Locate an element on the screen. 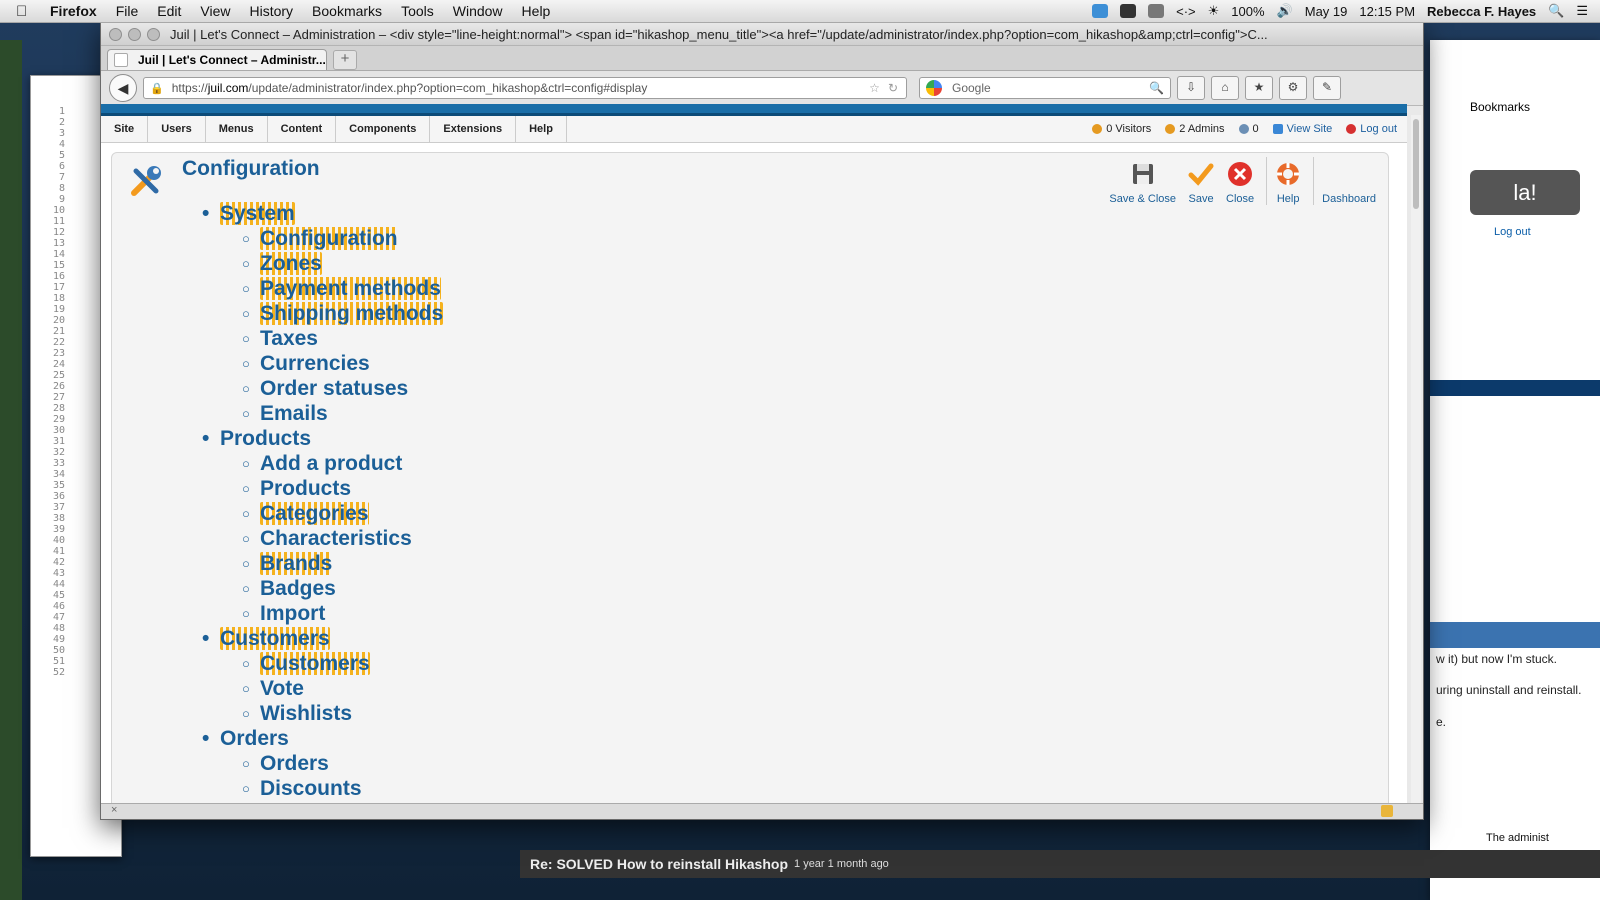 Image resolution: width=1600 pixels, height=900 pixels. menu-item-label: Products is located at coordinates (305, 488).